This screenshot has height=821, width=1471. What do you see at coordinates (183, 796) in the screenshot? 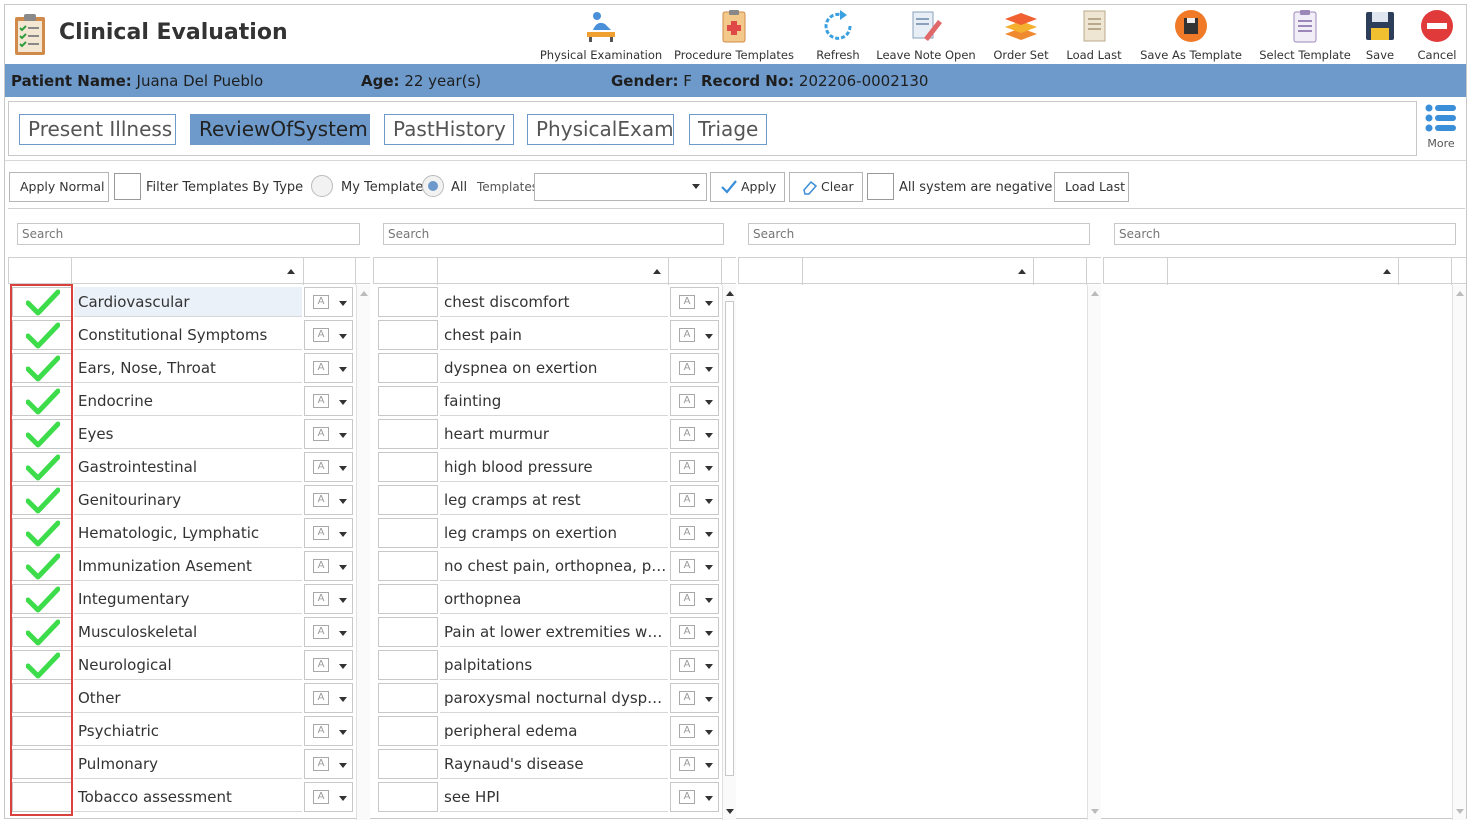
I see `table-row: Tobacco assessment A` at bounding box center [183, 796].